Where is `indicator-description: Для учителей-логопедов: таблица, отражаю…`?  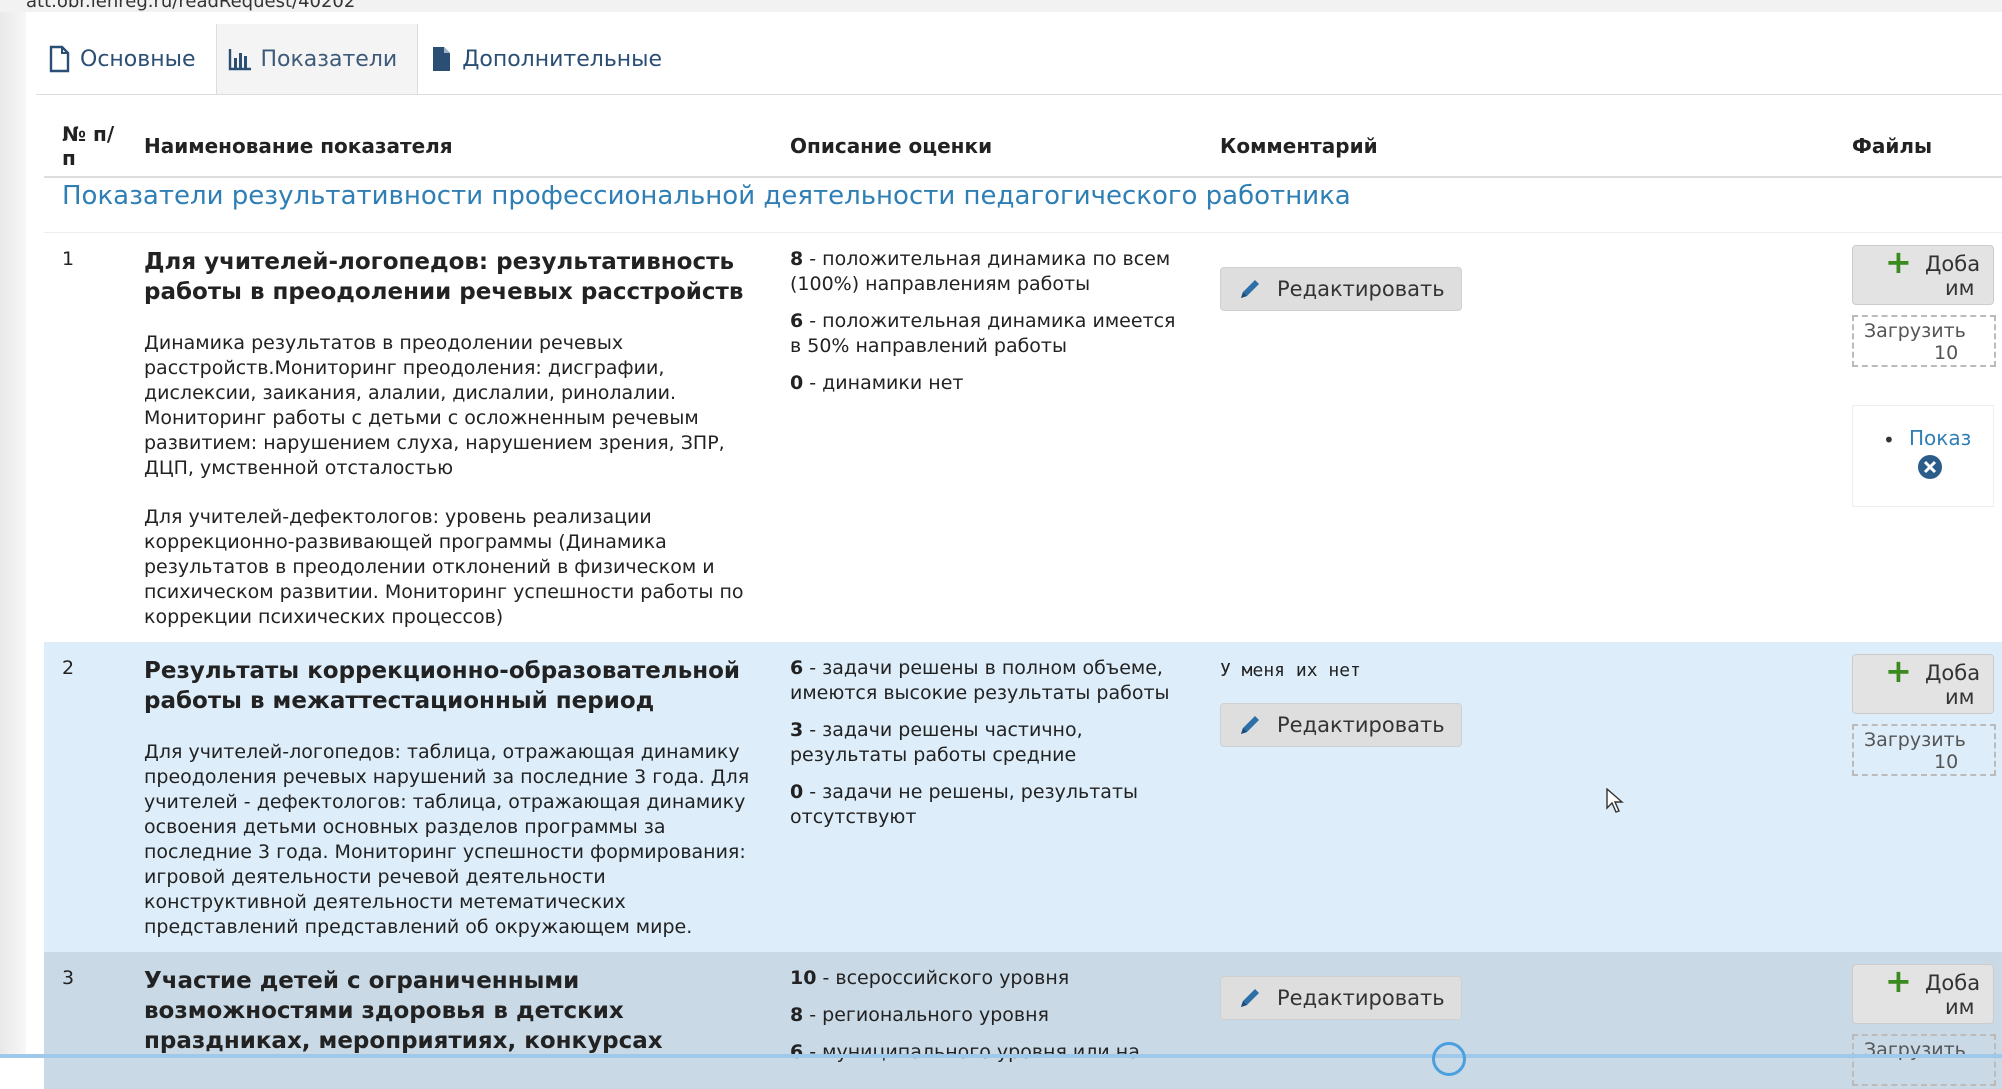
indicator-description: Для учителей-логопедов: таблица, отражаю… is located at coordinates (447, 839).